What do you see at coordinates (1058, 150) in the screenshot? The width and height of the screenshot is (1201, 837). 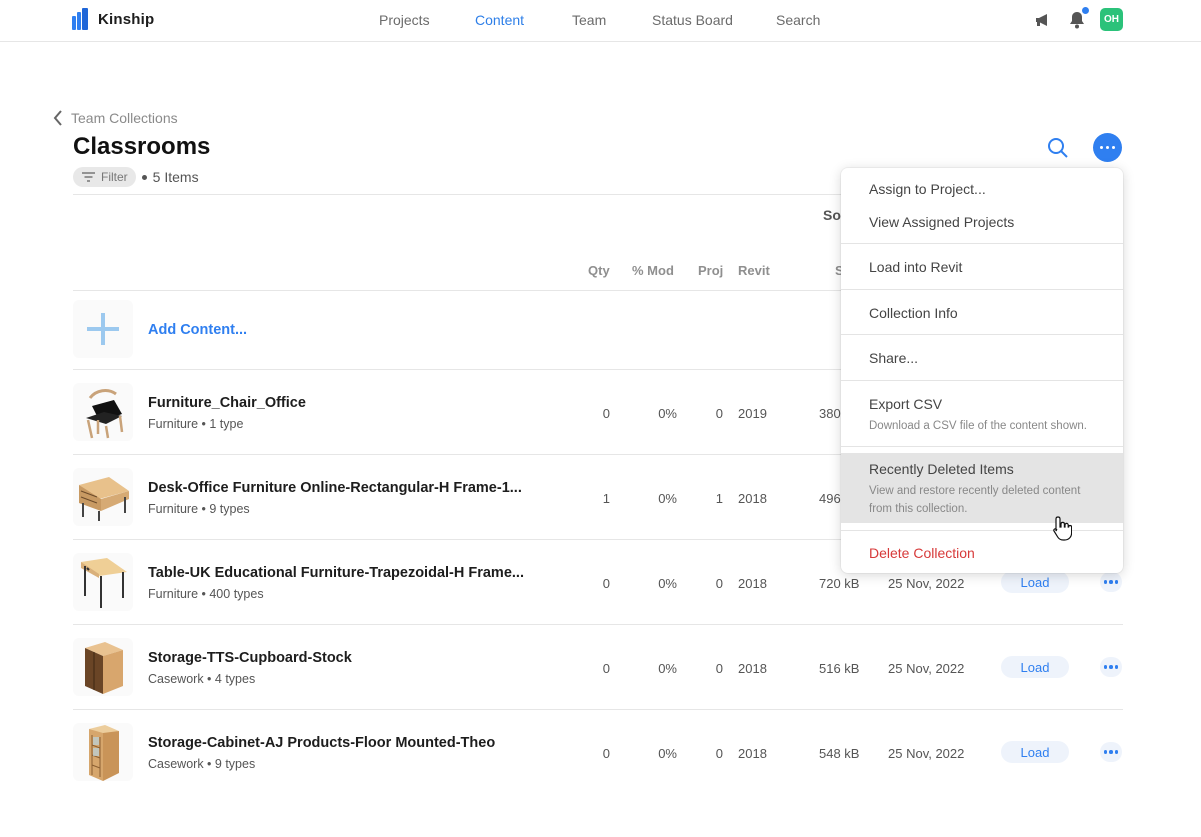 I see `search-icon` at bounding box center [1058, 150].